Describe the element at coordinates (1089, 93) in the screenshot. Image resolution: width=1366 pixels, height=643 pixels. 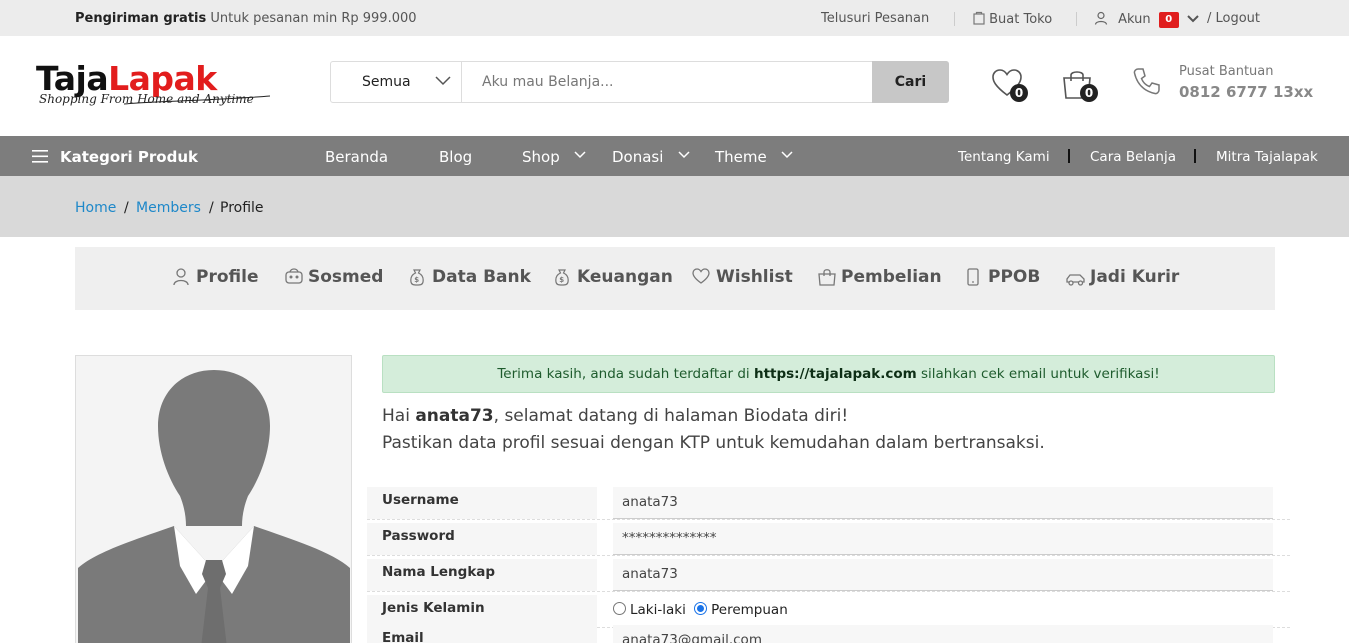
I see `cart-count: 0` at that location.